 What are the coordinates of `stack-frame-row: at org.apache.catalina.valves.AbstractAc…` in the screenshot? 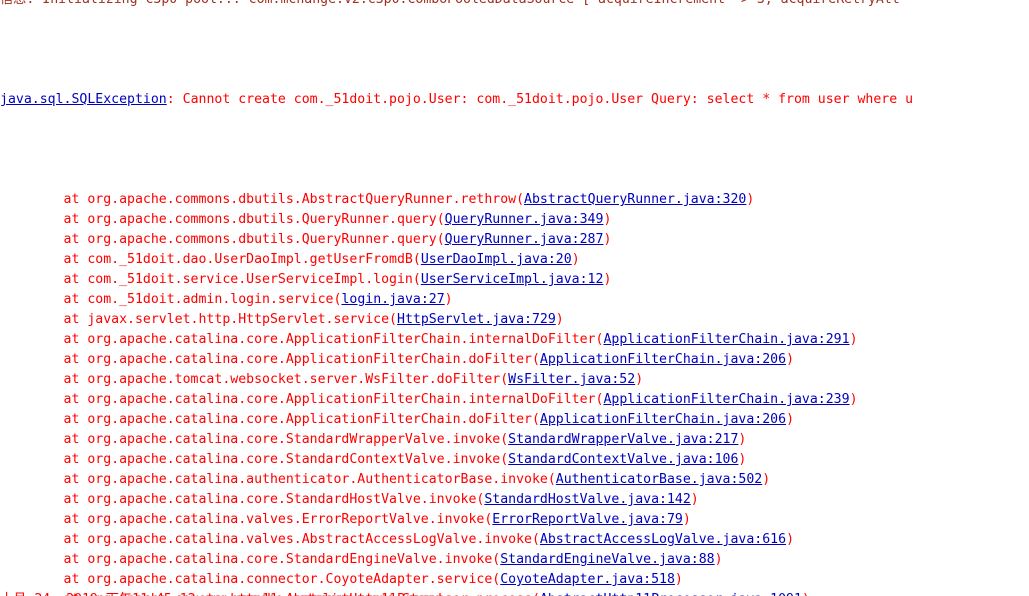 It's located at (514, 540).